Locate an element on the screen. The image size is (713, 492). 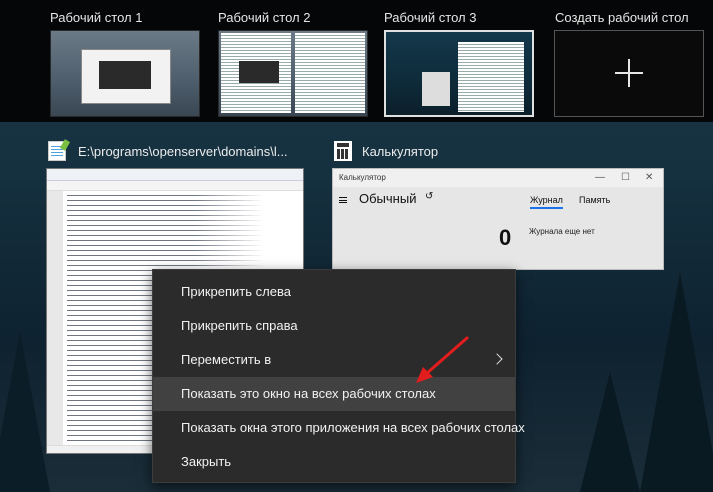
create-desktop-label: Создать рабочий стол is located at coordinates (622, 17).